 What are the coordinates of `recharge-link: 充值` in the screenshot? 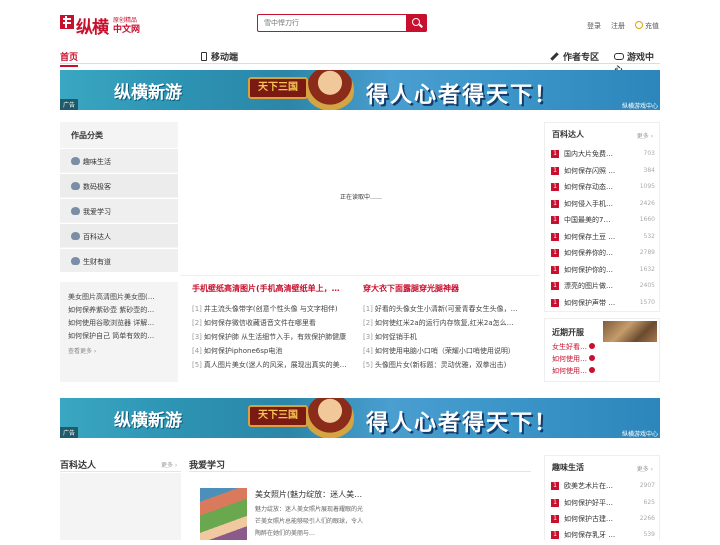 It's located at (647, 26).